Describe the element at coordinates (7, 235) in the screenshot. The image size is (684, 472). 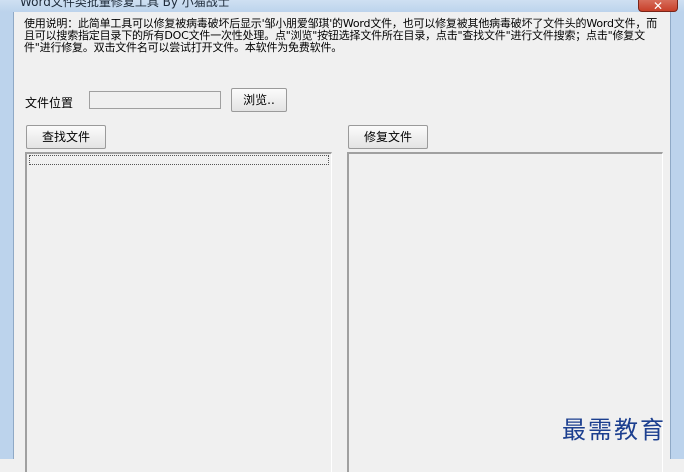
I see `window-frame-left` at that location.